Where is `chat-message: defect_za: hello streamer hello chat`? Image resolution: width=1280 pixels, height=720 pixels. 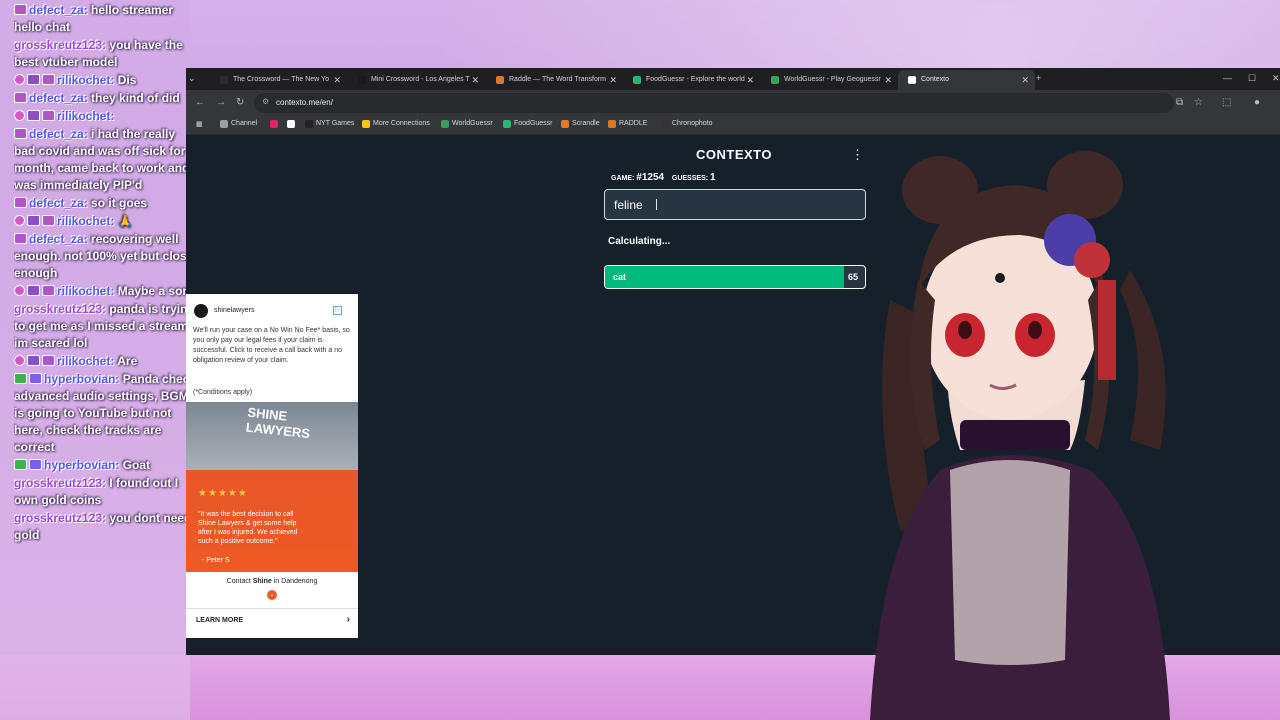 chat-message: defect_za: hello streamer hello chat is located at coordinates (106, 19).